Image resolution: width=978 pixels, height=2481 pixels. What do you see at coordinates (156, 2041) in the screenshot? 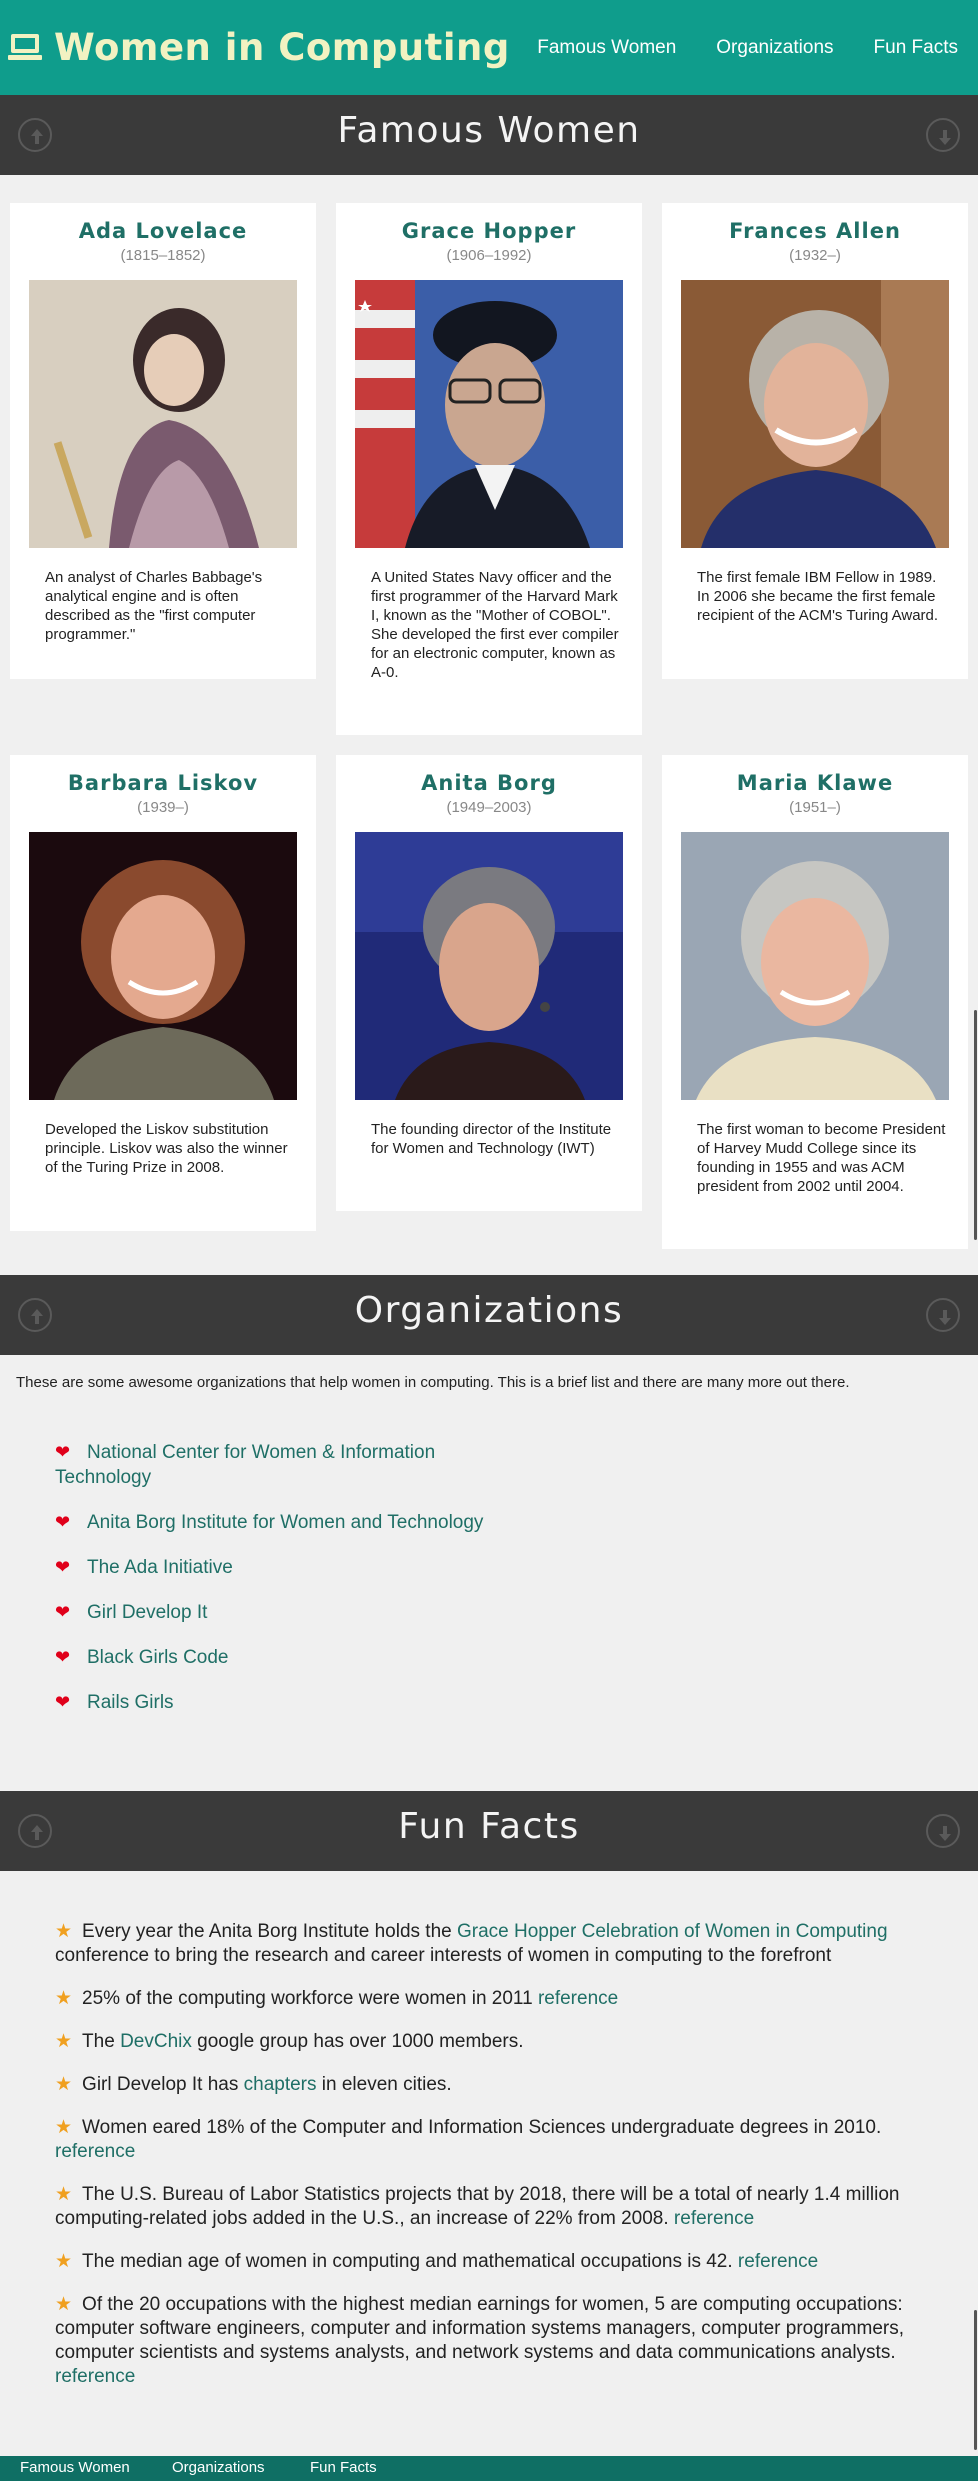
I see `fact-link: DevChix` at bounding box center [156, 2041].